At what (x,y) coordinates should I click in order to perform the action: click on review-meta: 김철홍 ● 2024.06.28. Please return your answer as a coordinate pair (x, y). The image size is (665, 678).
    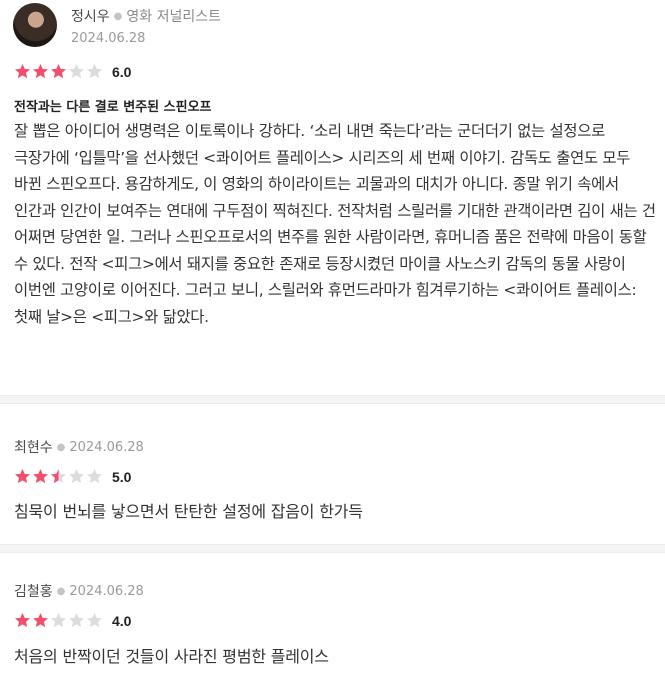
    Looking at the image, I should click on (79, 591).